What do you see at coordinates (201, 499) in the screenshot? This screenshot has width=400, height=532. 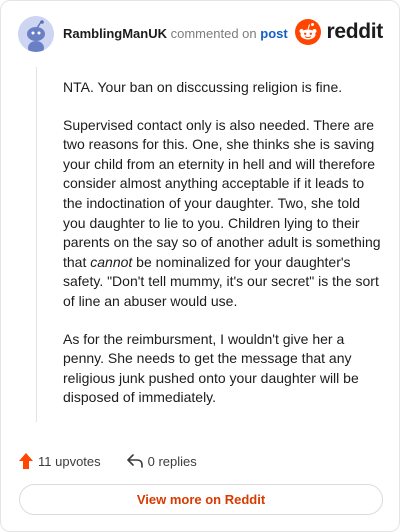 I see `view-more-button: View more on Reddit` at bounding box center [201, 499].